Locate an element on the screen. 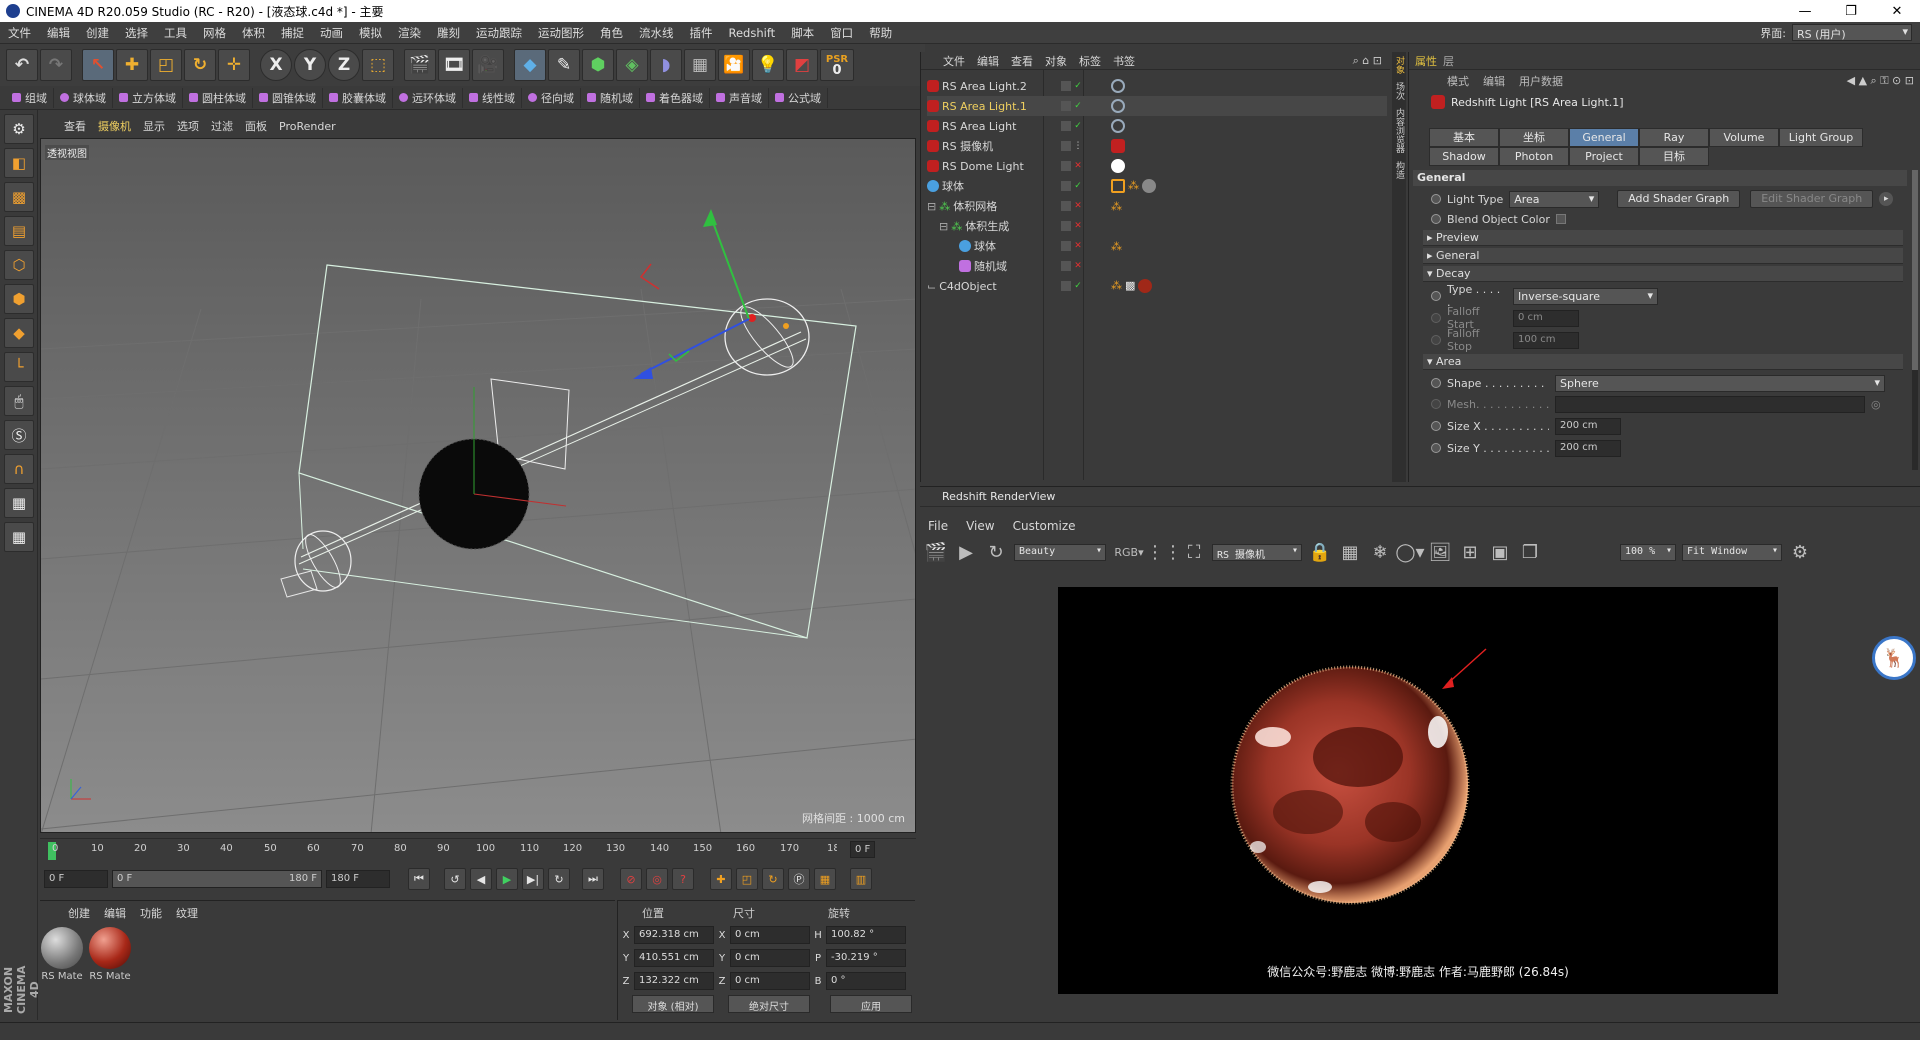 The image size is (1920, 1040). material-menu-function: 功能 is located at coordinates (151, 913).